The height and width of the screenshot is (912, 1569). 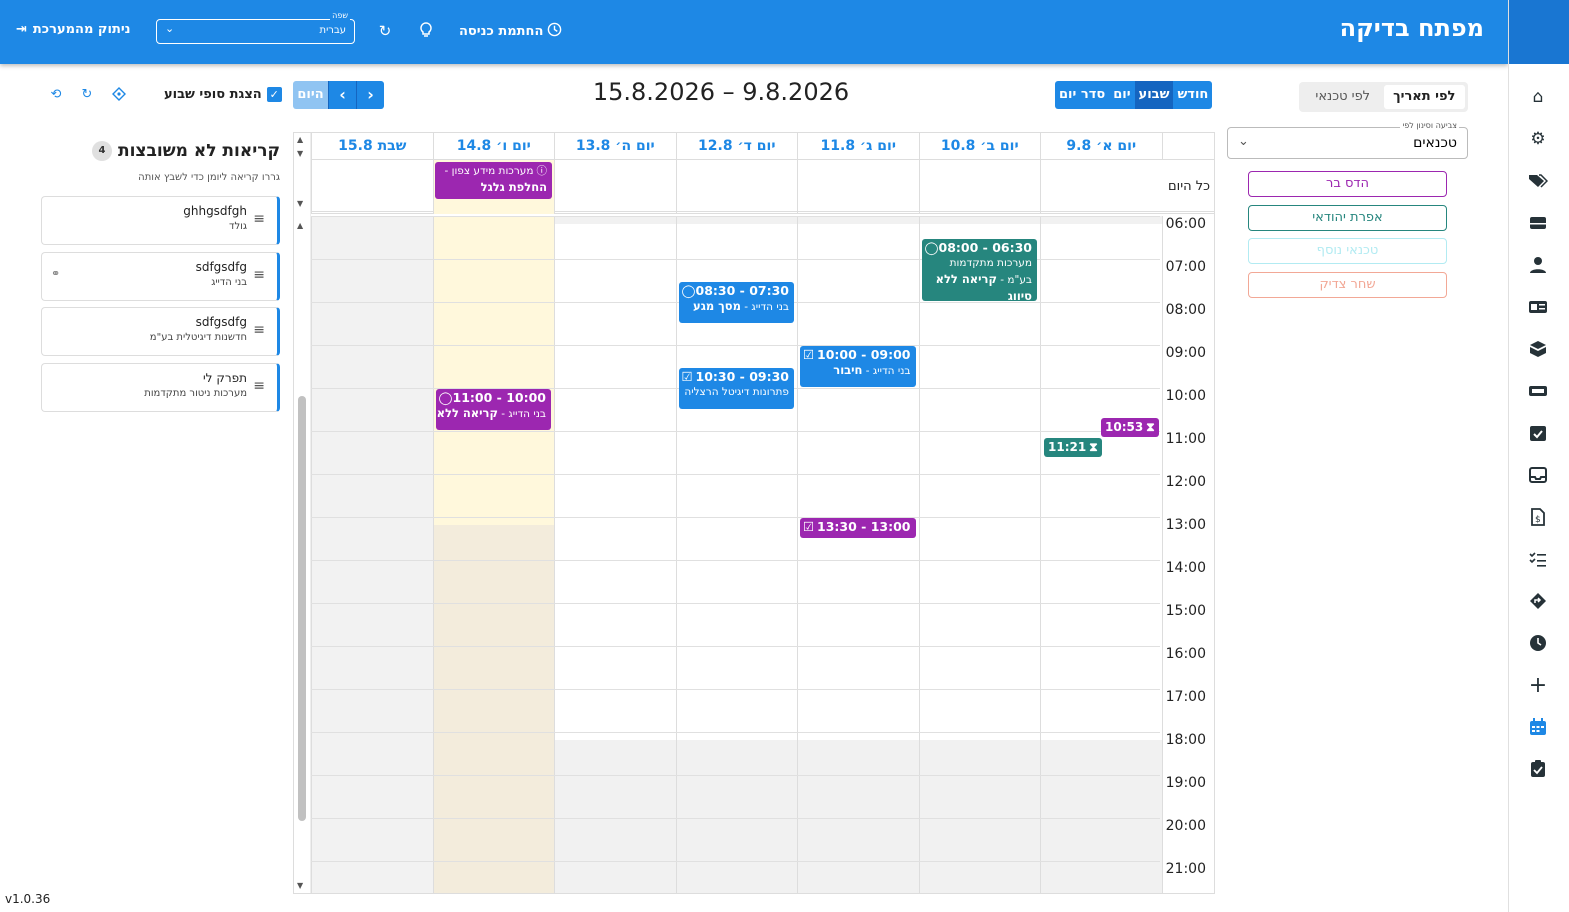 I want to click on mode-by-technician: לפי טכנאי, so click(x=1343, y=97).